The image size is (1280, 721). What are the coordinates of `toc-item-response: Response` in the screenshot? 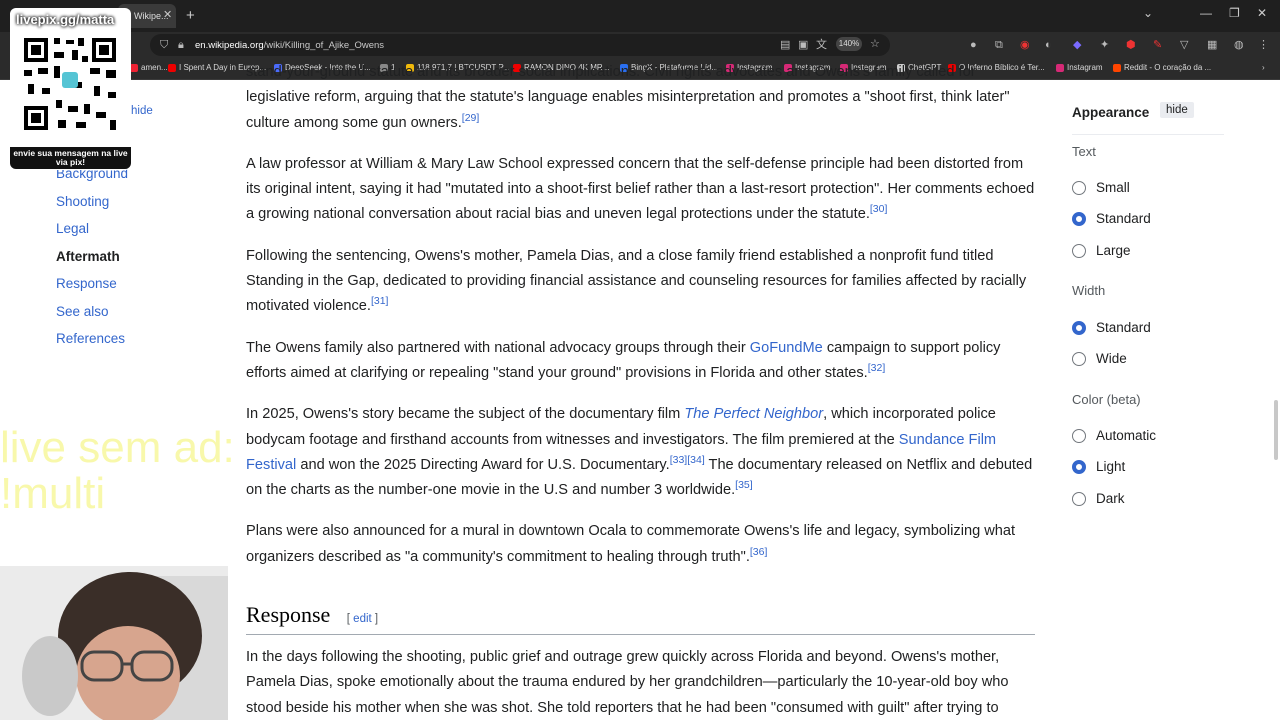 It's located at (92, 285).